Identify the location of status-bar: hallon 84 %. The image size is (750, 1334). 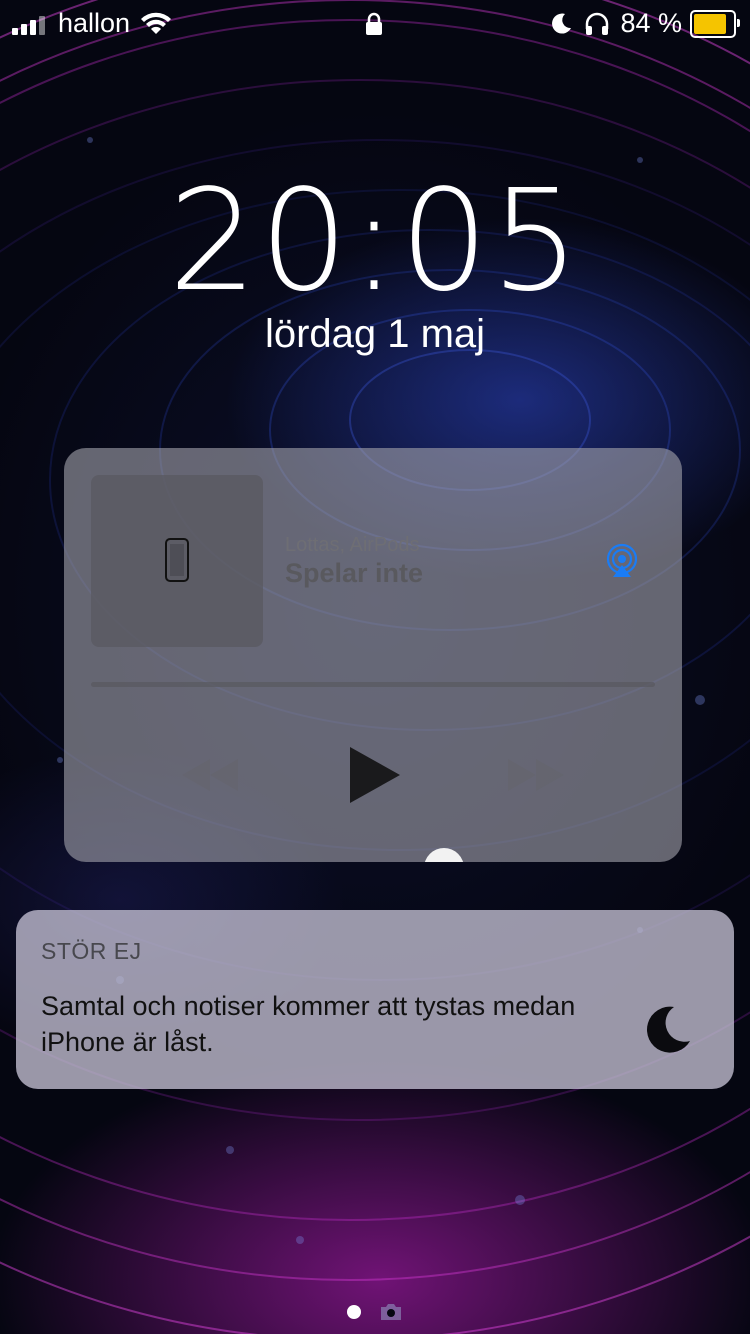
(375, 24).